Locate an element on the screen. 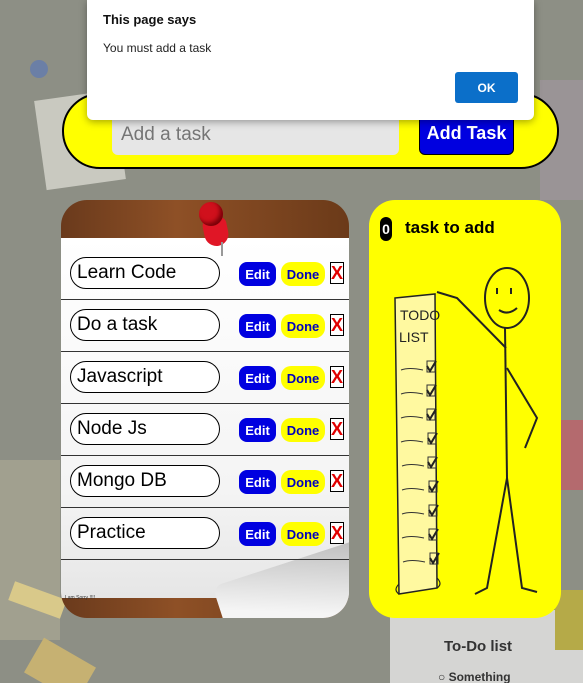 The width and height of the screenshot is (583, 683). task-text: Node Js is located at coordinates (145, 429).